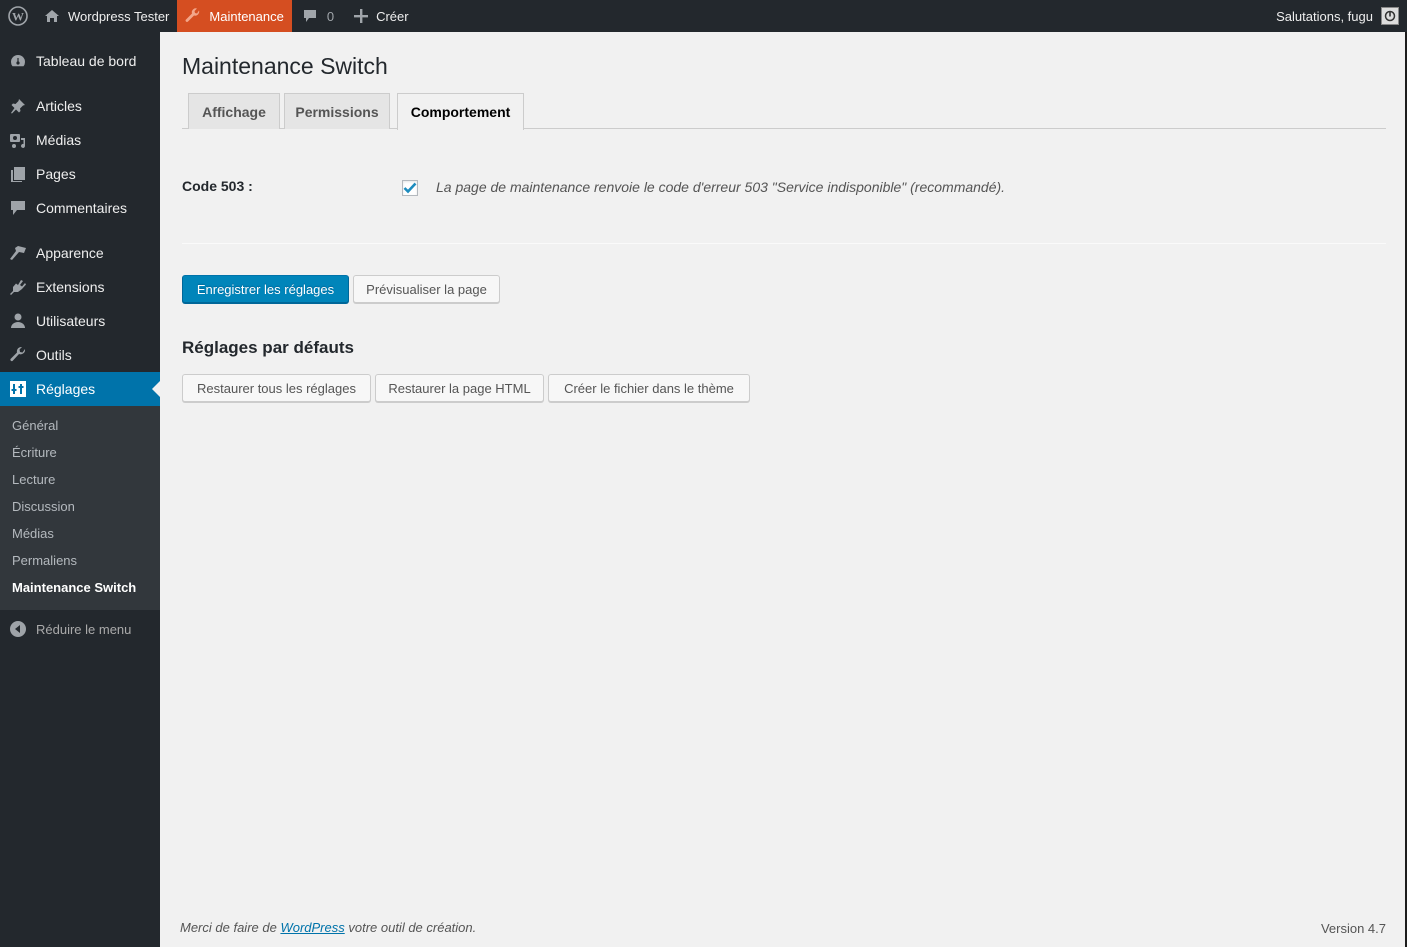 This screenshot has width=1407, height=947. I want to click on save-settings-button: Enregistrer les réglages, so click(265, 289).